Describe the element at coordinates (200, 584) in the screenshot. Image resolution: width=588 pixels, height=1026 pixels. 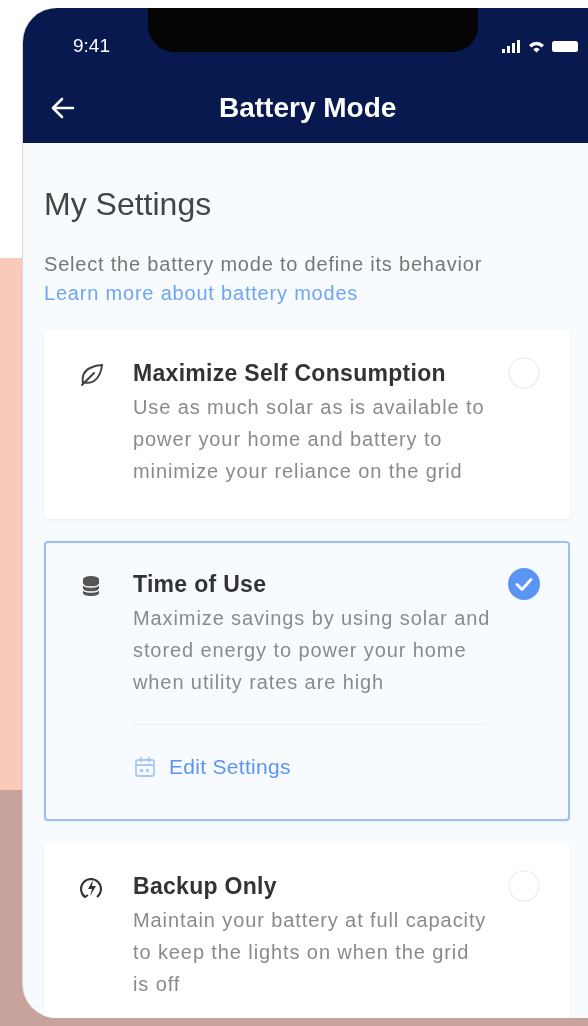
I see `mode-title: Time of Use` at that location.